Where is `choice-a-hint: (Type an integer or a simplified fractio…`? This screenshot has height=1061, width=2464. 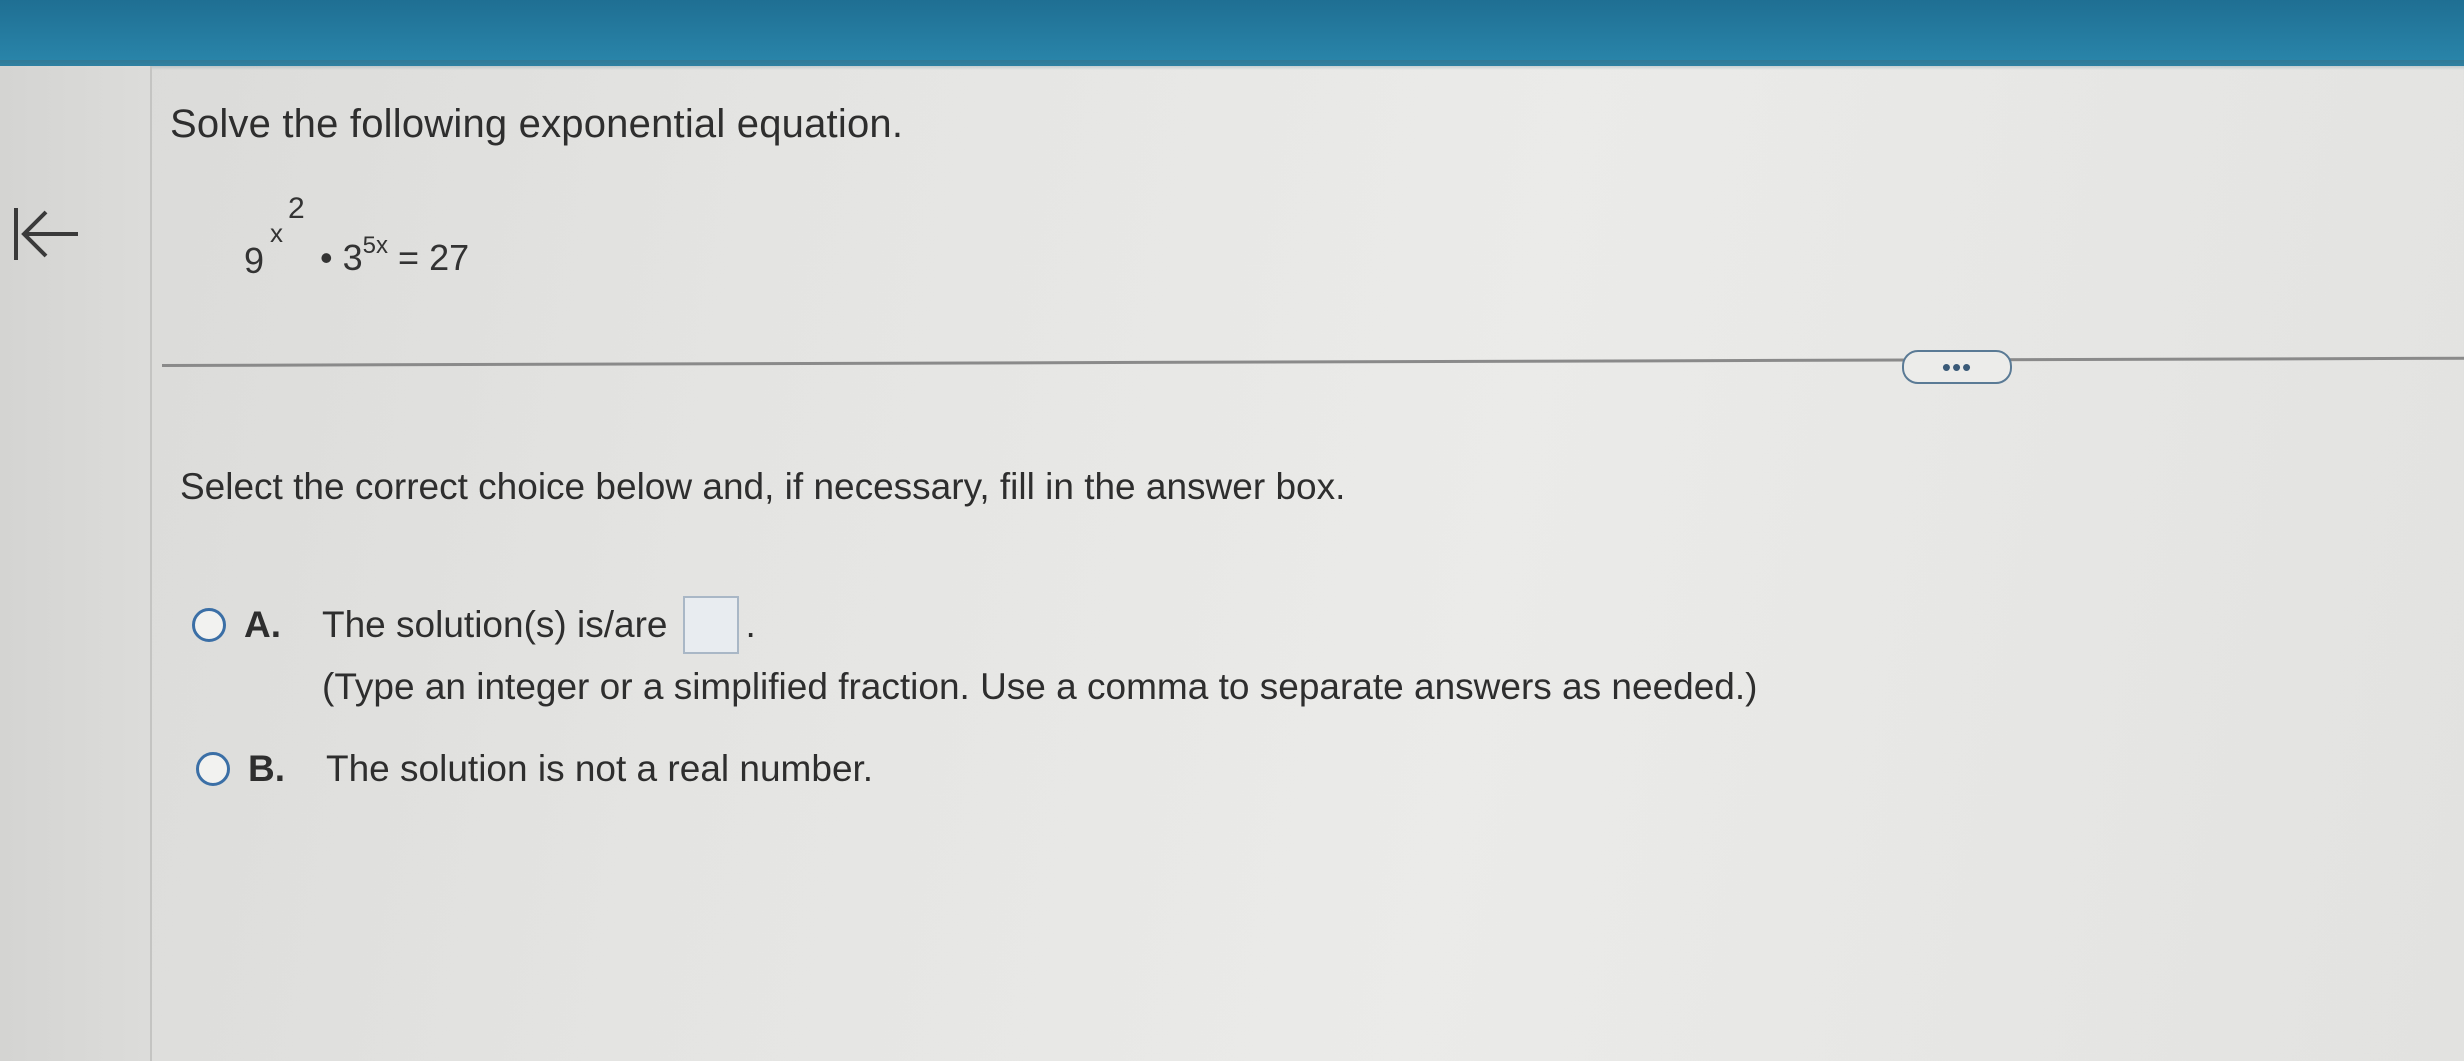 choice-a-hint: (Type an integer or a simplified fractio… is located at coordinates (1040, 686).